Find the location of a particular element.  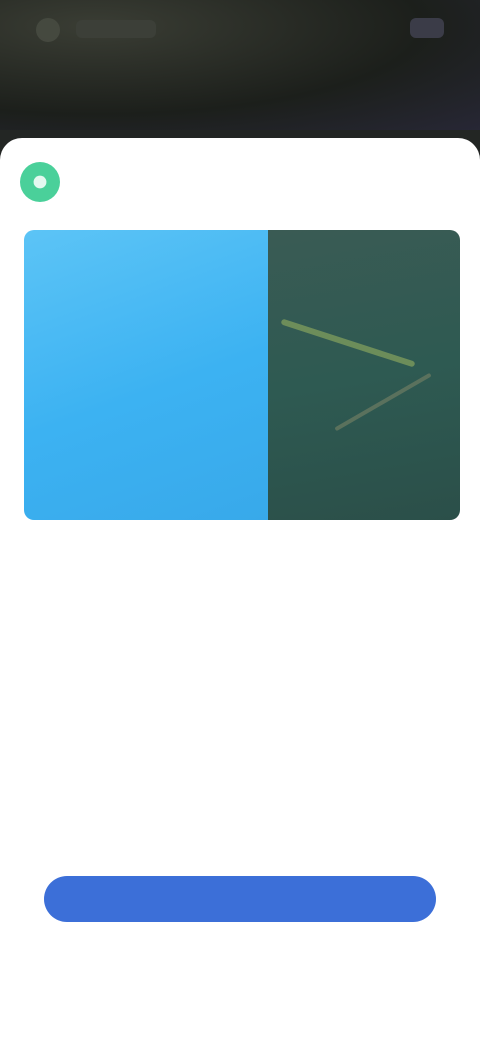

top-bar-action is located at coordinates (427, 28).